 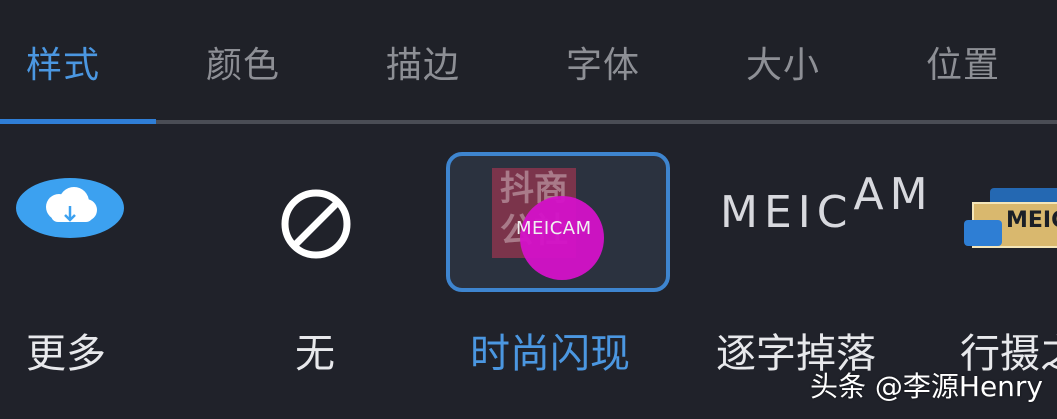 I want to click on cloud-download-icon, so click(x=70, y=208).